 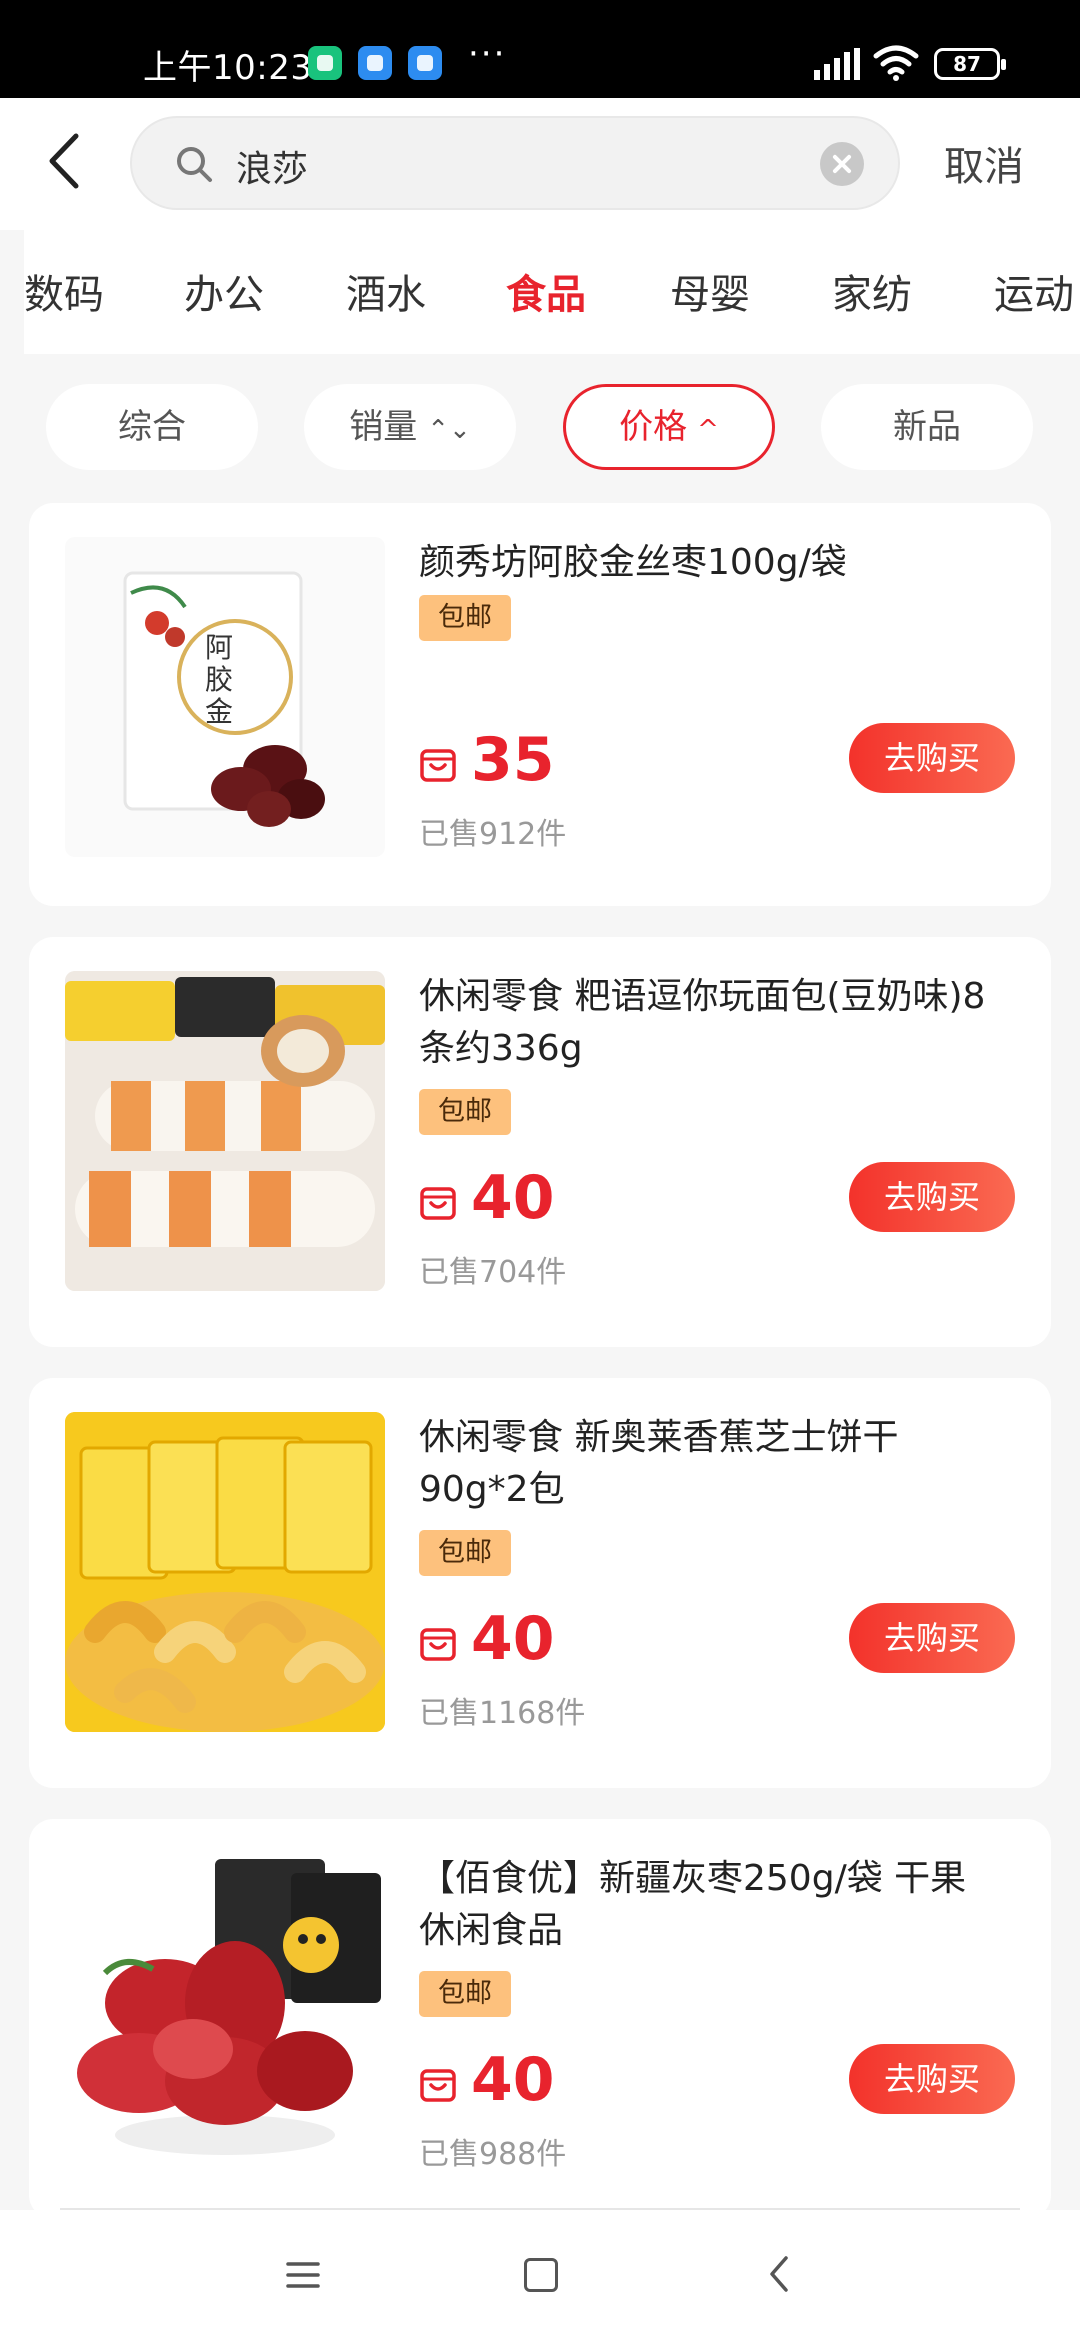 I want to click on sort-toggle-icon: ⌃⌄, so click(x=449, y=430).